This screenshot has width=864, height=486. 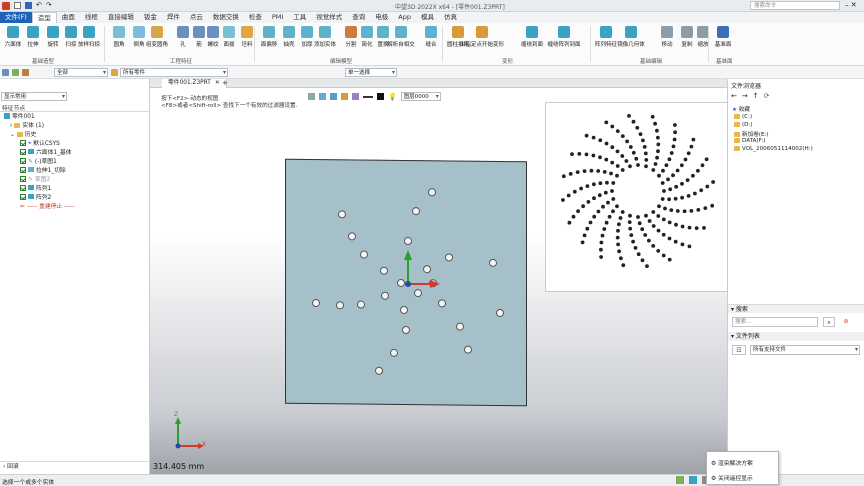 I want to click on clear-search-icon: ⊘, so click(x=846, y=322).